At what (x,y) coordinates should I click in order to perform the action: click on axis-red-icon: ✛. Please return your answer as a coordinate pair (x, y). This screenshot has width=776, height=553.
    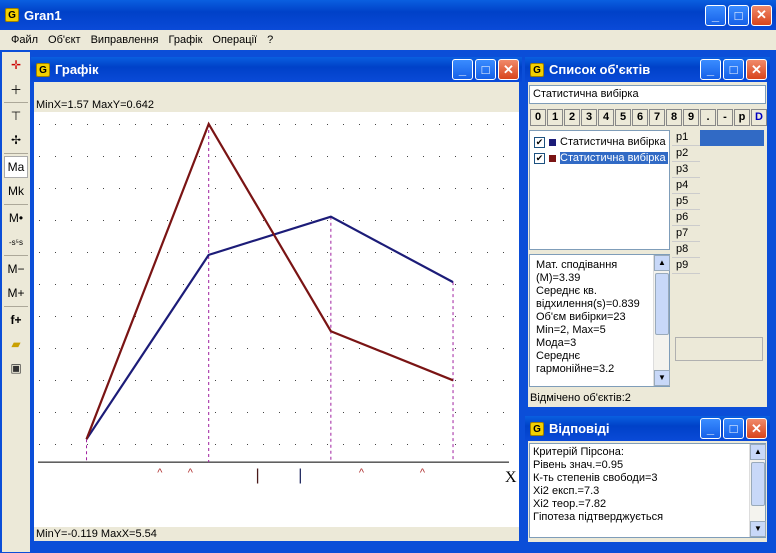
    Looking at the image, I should click on (16, 65).